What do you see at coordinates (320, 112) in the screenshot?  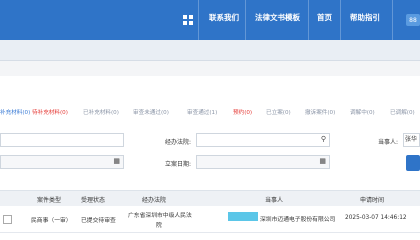 I see `tab-withdrawn: 撤诉案件(0)` at bounding box center [320, 112].